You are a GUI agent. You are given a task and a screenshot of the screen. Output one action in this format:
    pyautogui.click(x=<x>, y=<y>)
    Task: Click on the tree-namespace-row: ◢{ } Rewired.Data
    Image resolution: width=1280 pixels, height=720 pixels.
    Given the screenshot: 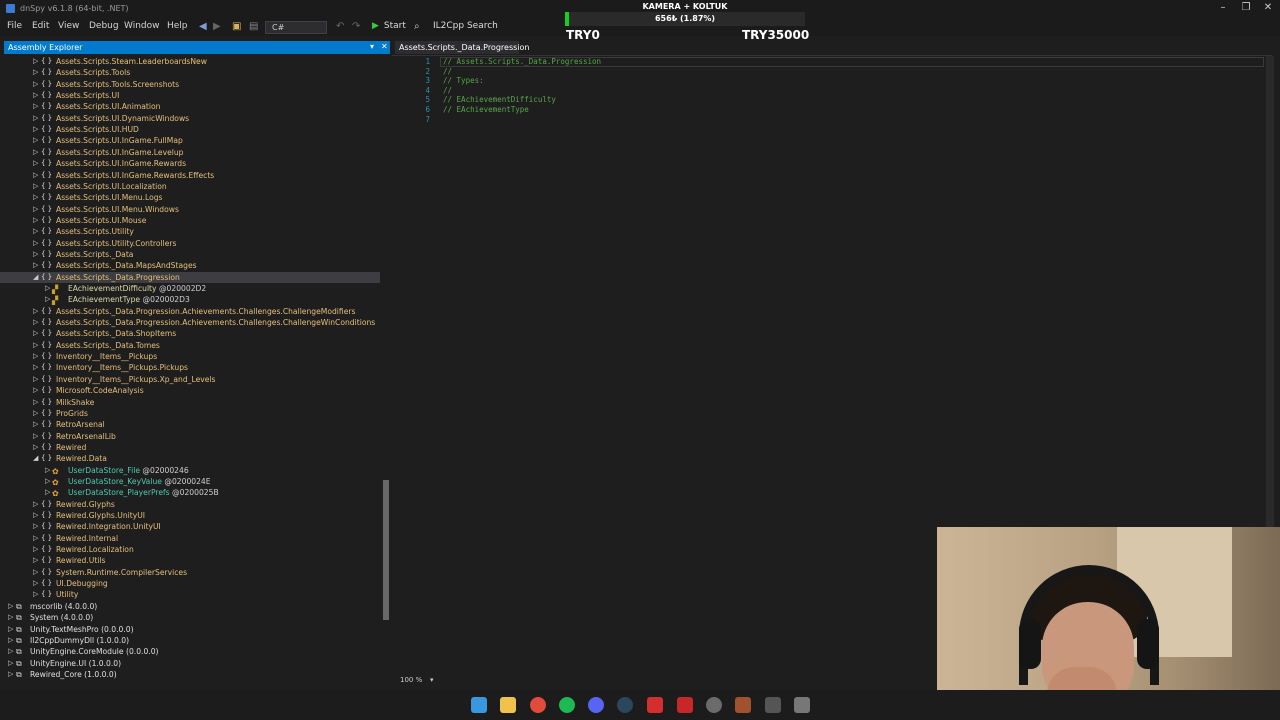 What is the action you would take?
    pyautogui.click(x=190, y=458)
    